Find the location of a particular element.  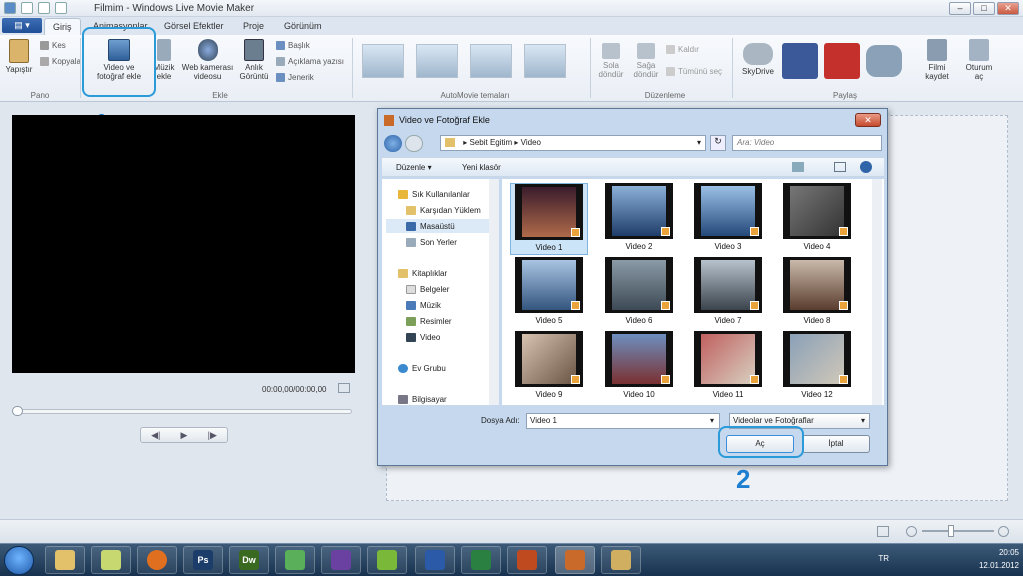

dialog-close-button: ✕ is located at coordinates (868, 120).